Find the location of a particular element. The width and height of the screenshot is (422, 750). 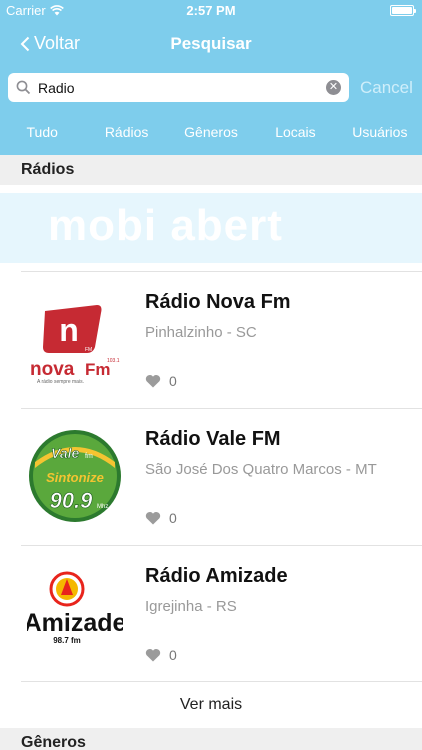

search-row: ✕ Cancel is located at coordinates (211, 88).